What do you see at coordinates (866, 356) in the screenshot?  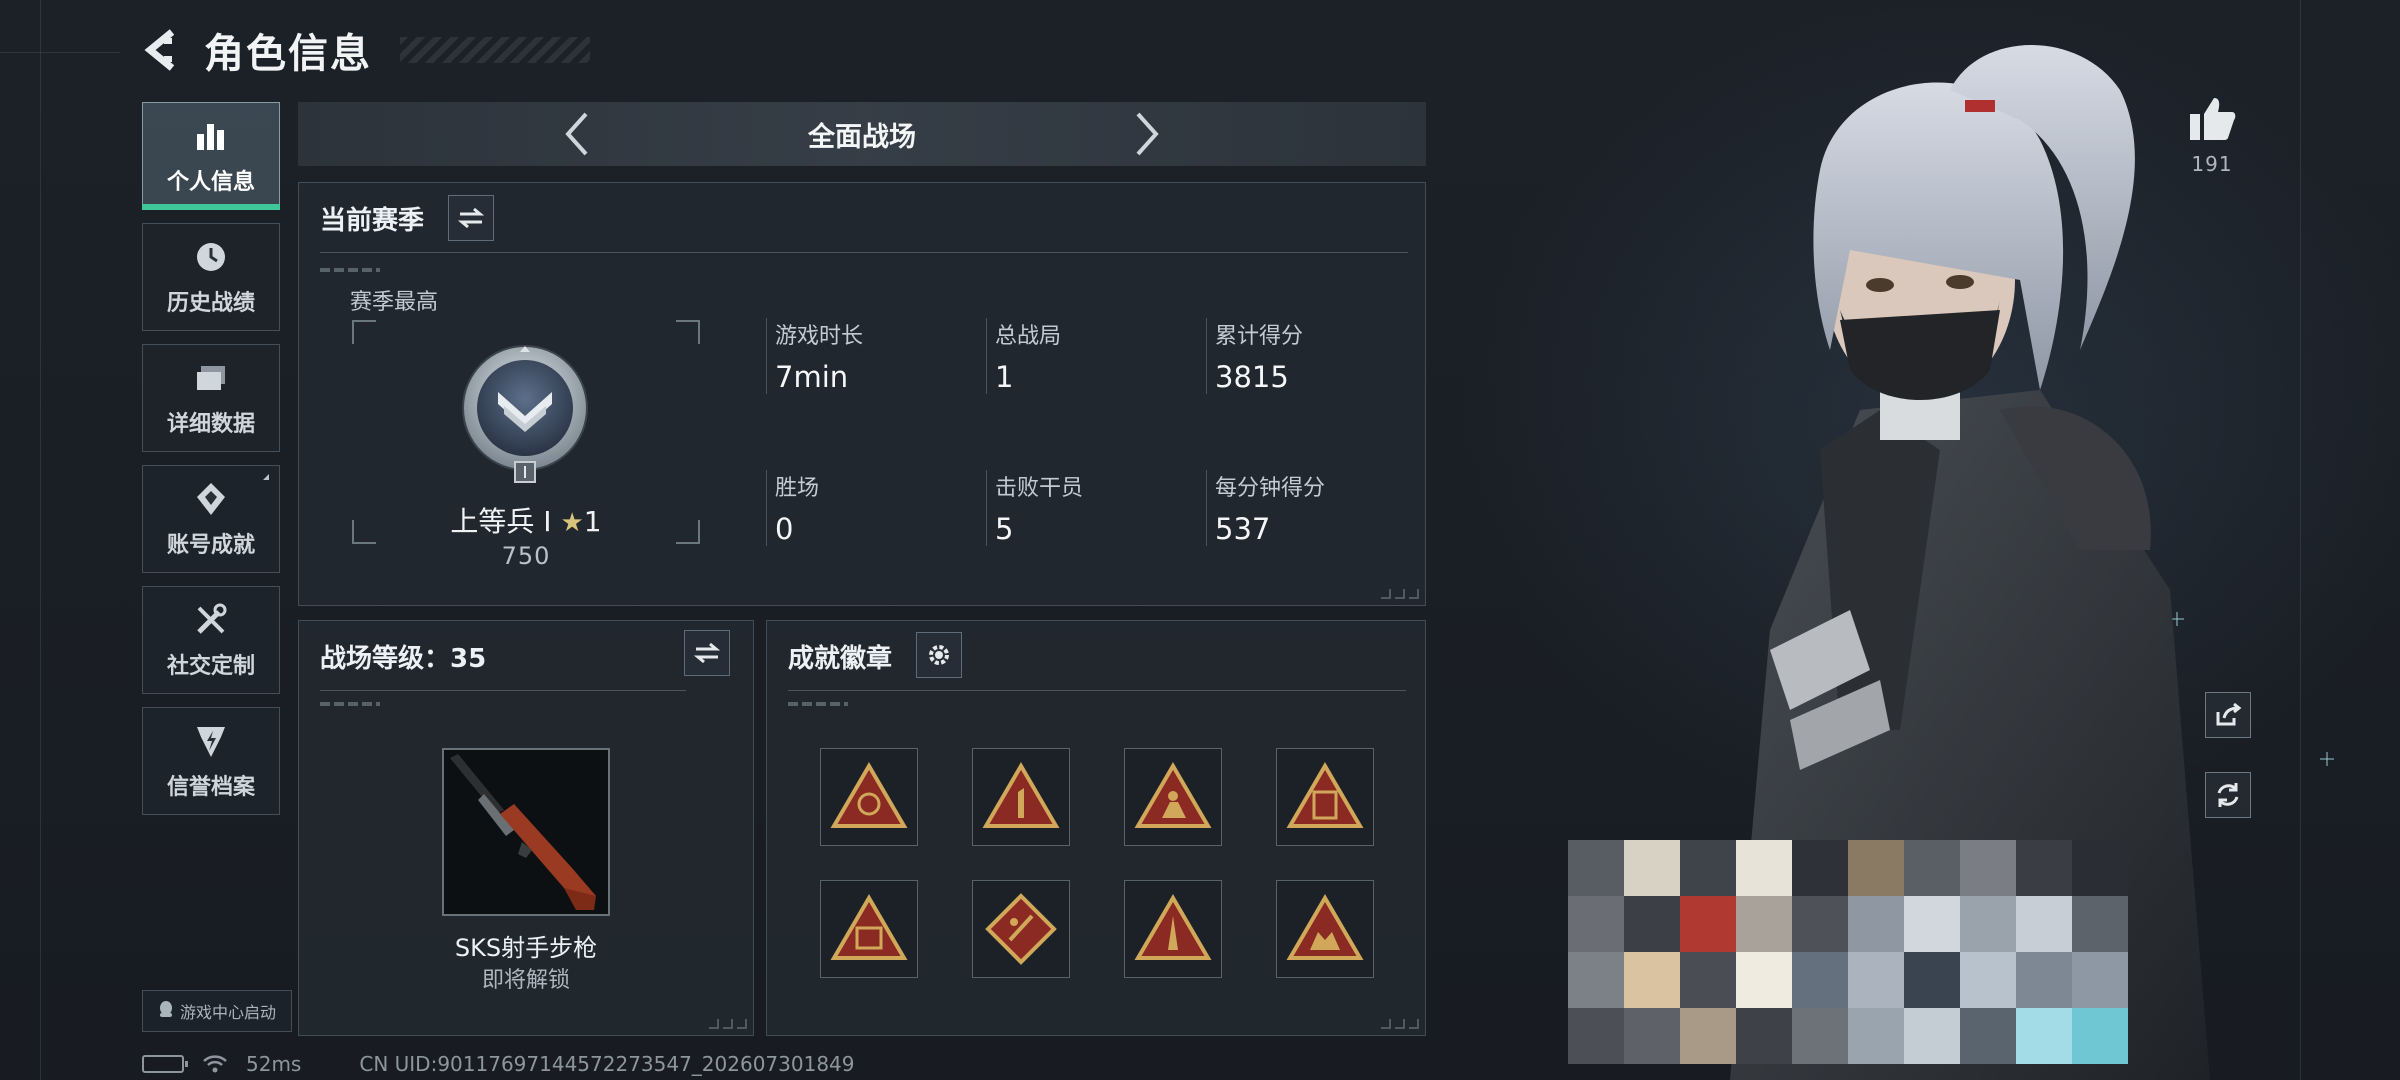 I see `stat-play-time: 游戏时长 7min` at bounding box center [866, 356].